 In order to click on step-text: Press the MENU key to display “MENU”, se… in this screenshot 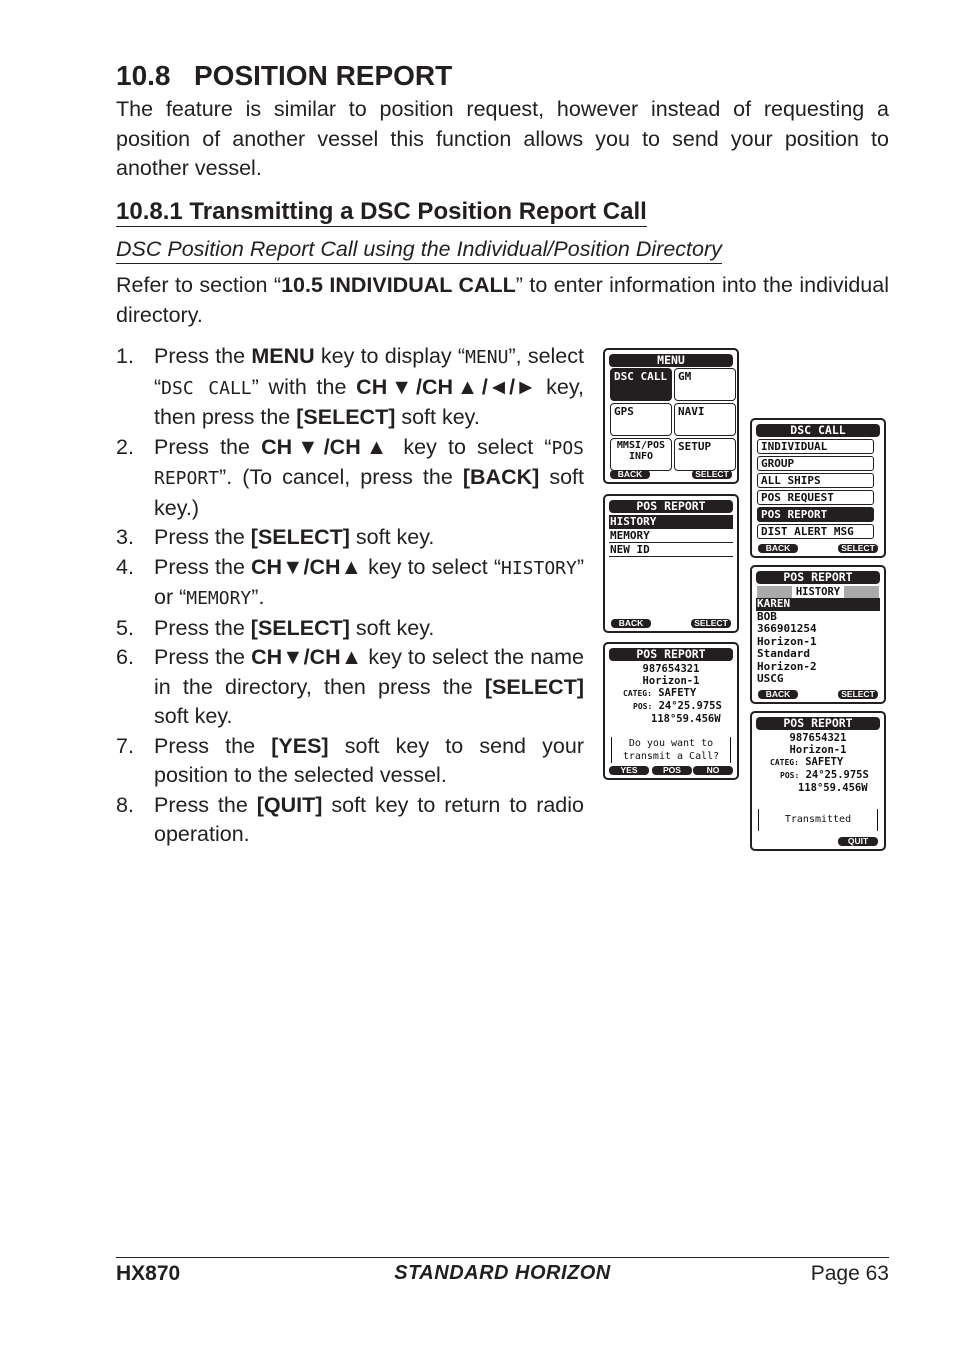, I will do `click(369, 387)`.